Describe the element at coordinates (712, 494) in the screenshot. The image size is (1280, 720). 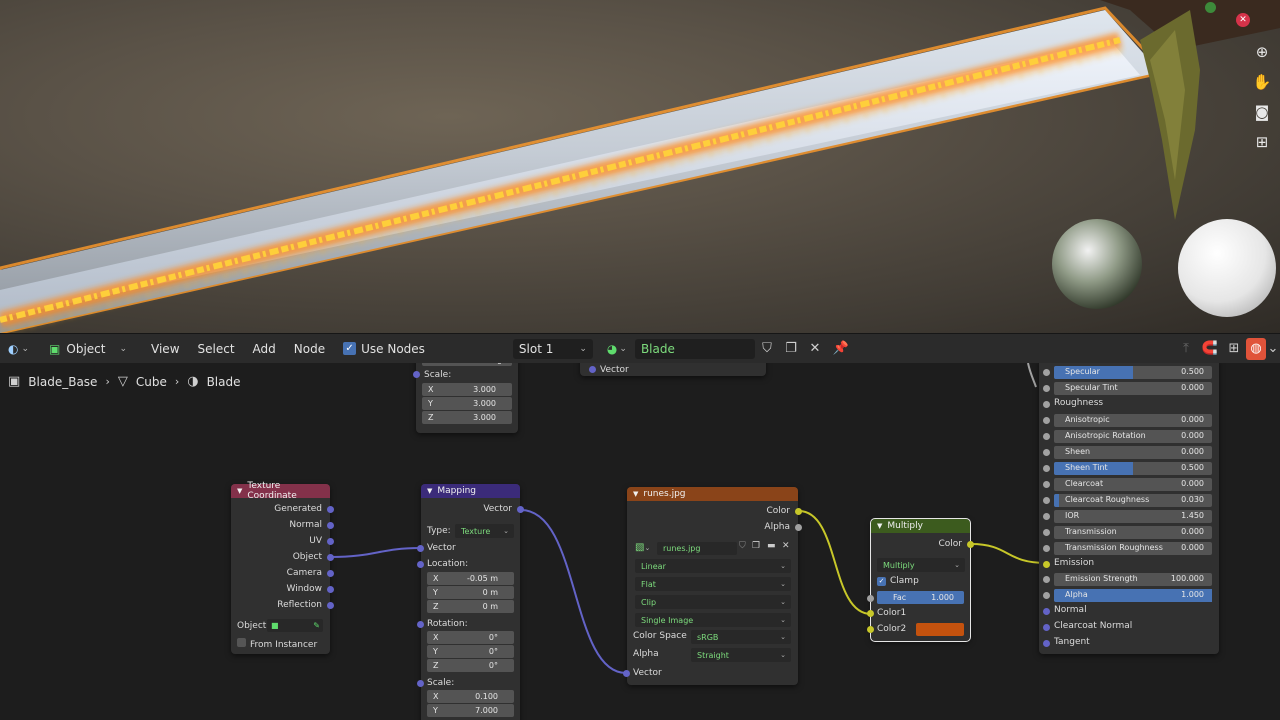
I see `node-header: ▼ runes.jpg` at that location.